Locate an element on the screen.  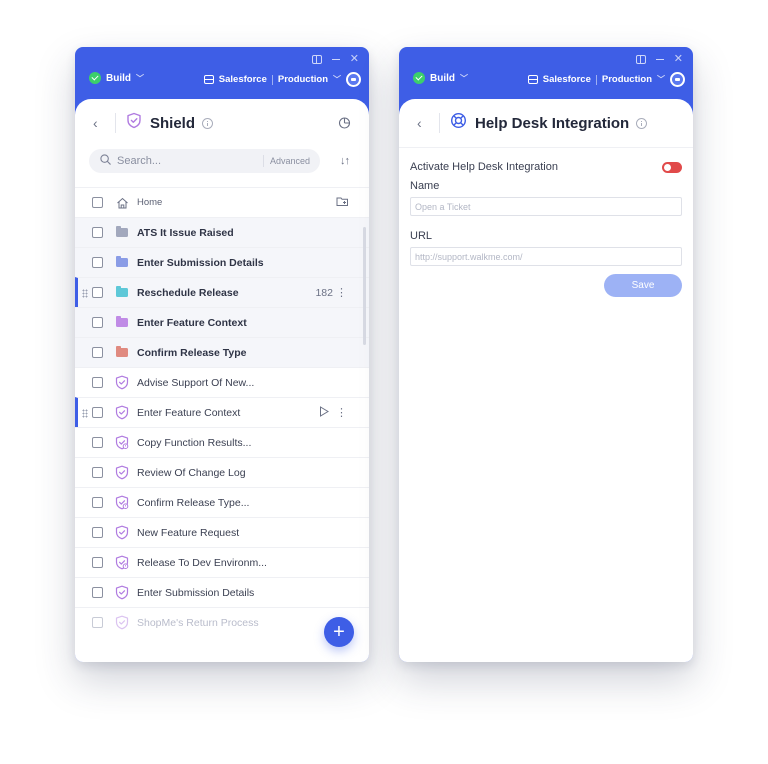
item-label: Confirm Release Type is located at coordinates (192, 352).